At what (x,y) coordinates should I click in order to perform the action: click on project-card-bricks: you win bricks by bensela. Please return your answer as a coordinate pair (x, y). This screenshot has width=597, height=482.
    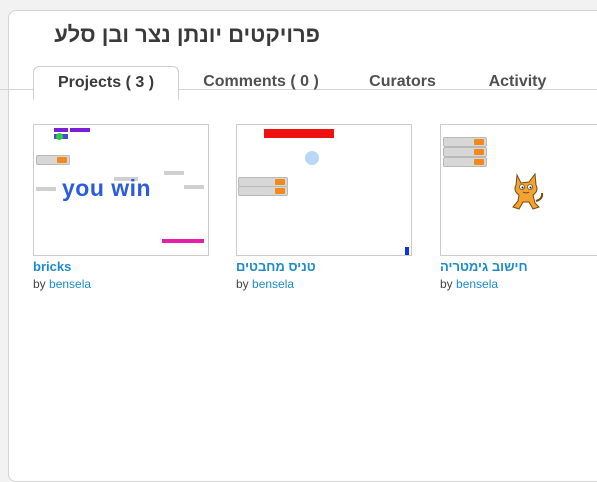
    Looking at the image, I should click on (121, 207).